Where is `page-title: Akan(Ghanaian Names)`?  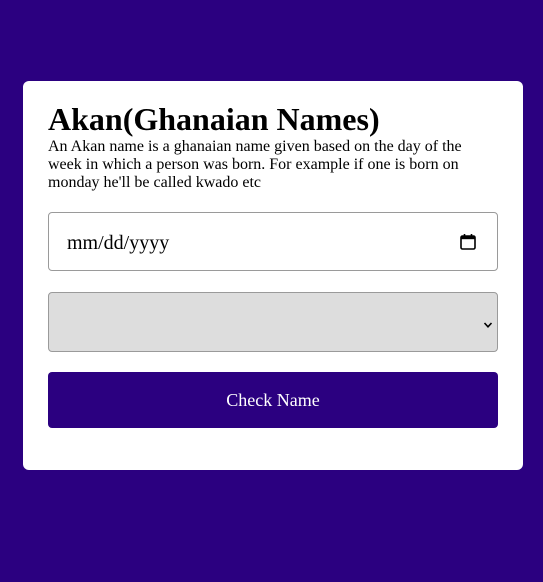 page-title: Akan(Ghanaian Names) is located at coordinates (214, 119).